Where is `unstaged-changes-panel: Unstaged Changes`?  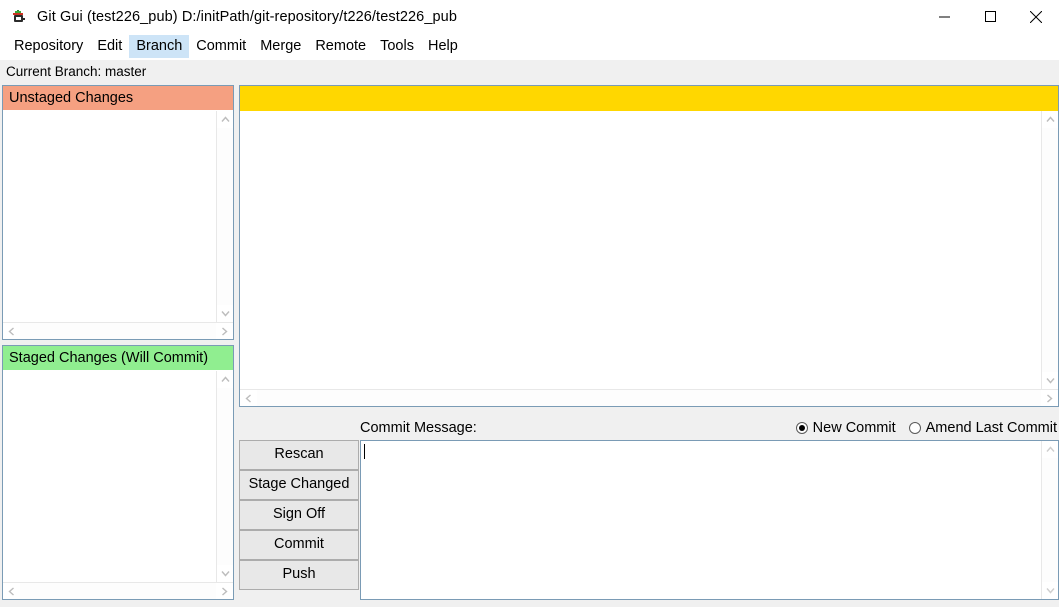 unstaged-changes-panel: Unstaged Changes is located at coordinates (118, 212).